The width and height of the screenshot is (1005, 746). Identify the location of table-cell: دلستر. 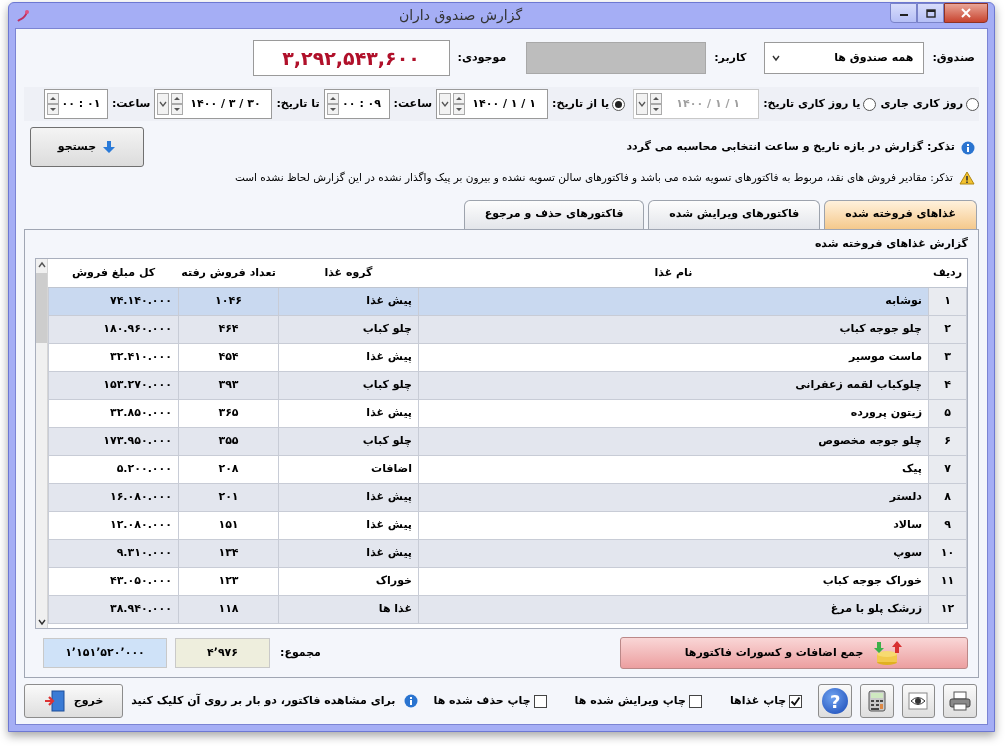
(673, 497).